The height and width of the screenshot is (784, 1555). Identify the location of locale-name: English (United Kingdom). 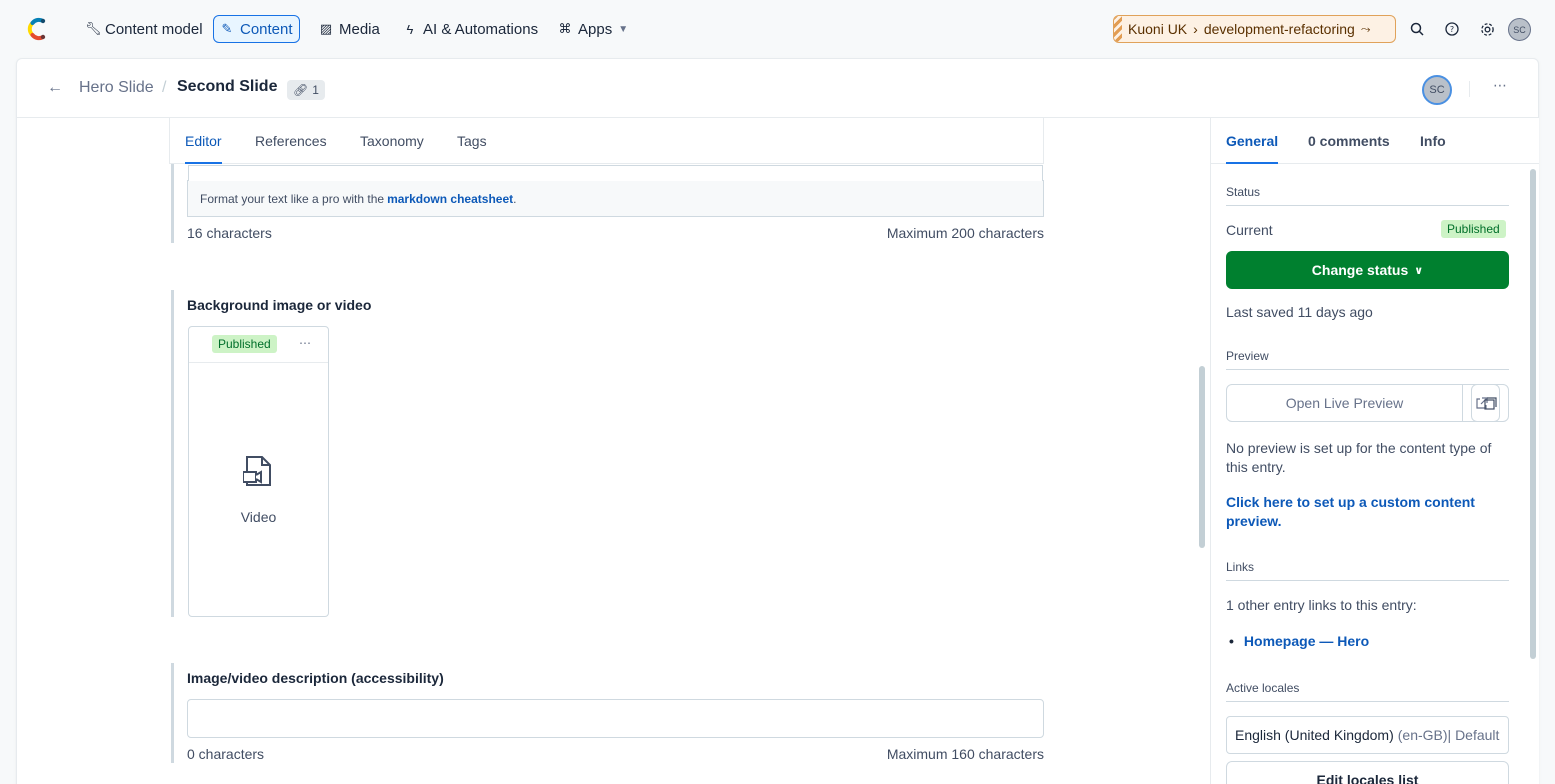
(1314, 735).